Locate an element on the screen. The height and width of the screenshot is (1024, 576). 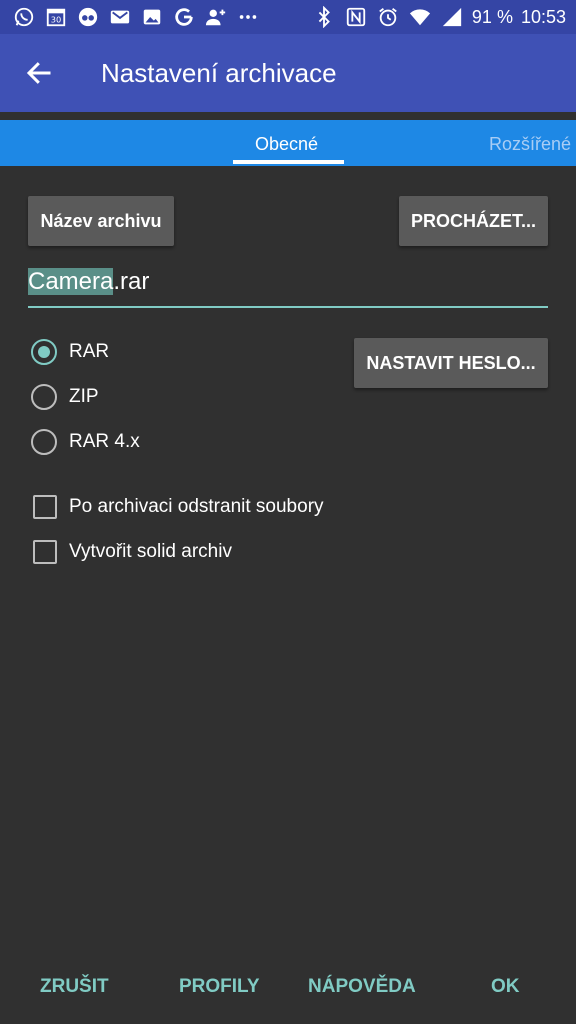
page-title: Nastavení archivace is located at coordinates (219, 73).